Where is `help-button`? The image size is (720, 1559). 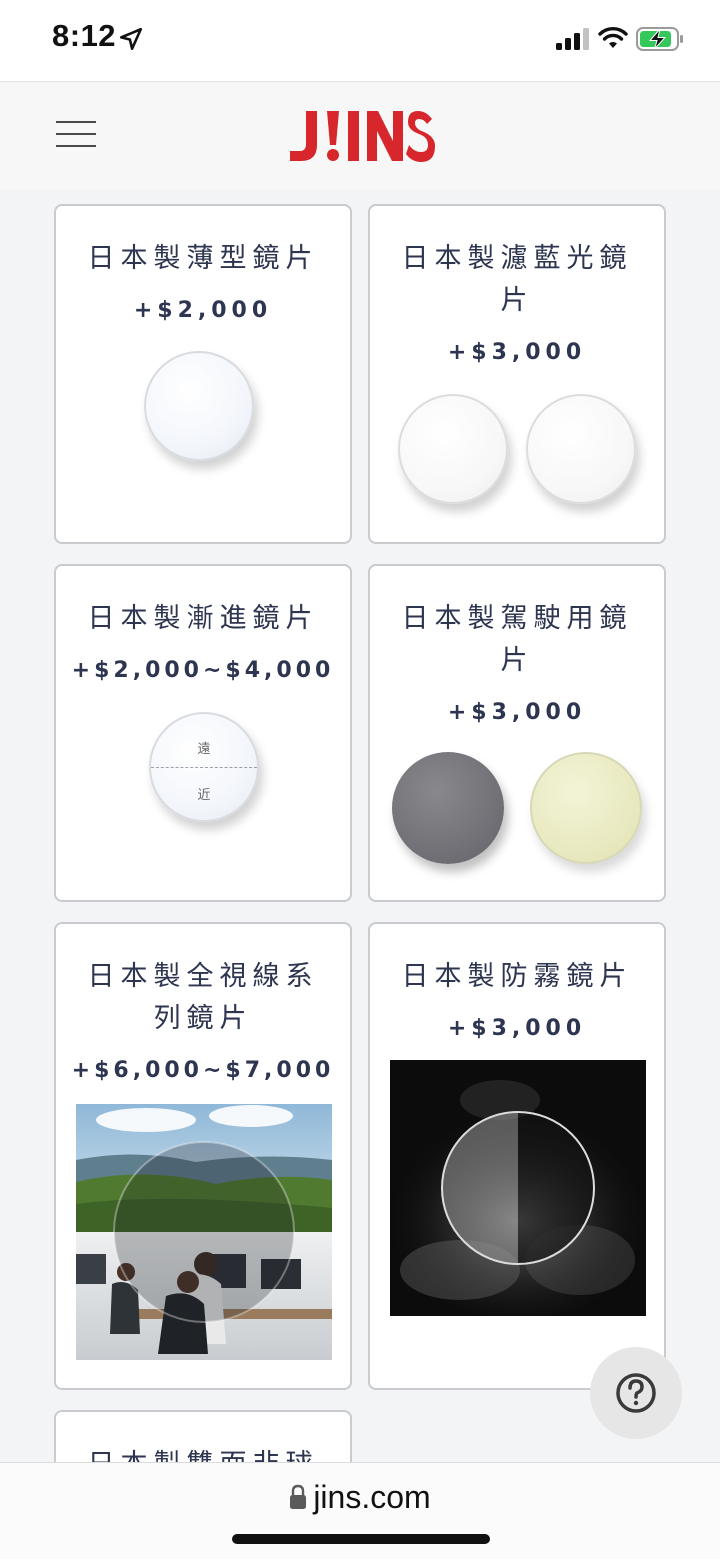 help-button is located at coordinates (636, 1393).